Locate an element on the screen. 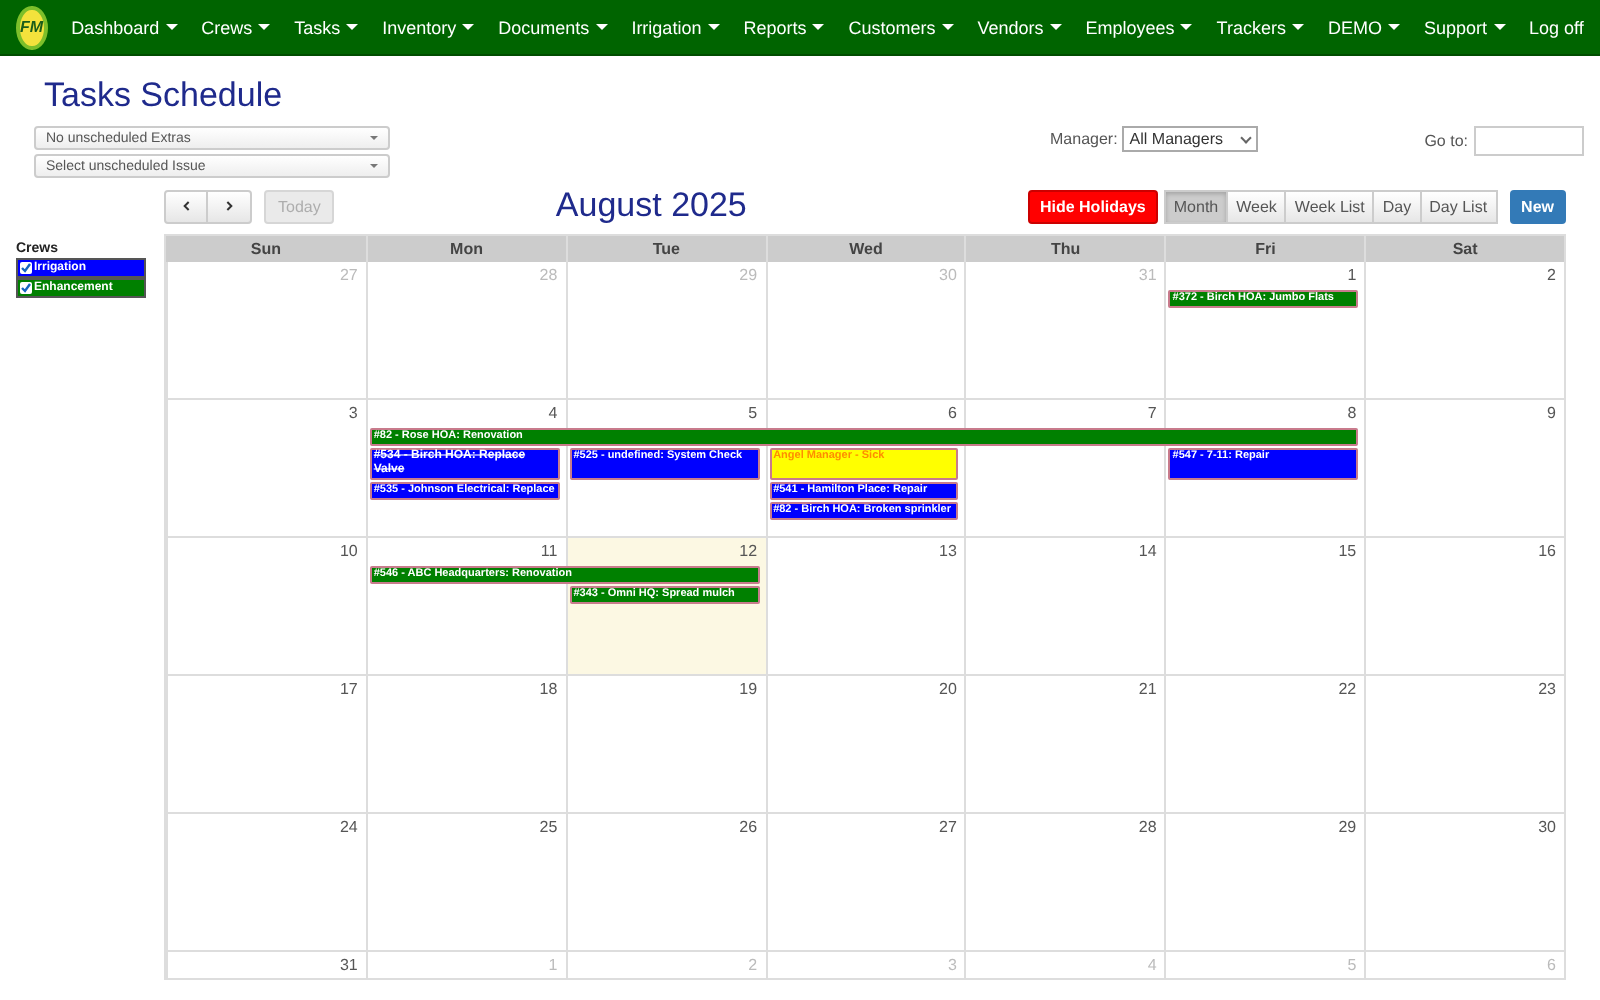 The image size is (1600, 1000). day-number: 20 is located at coordinates (948, 689).